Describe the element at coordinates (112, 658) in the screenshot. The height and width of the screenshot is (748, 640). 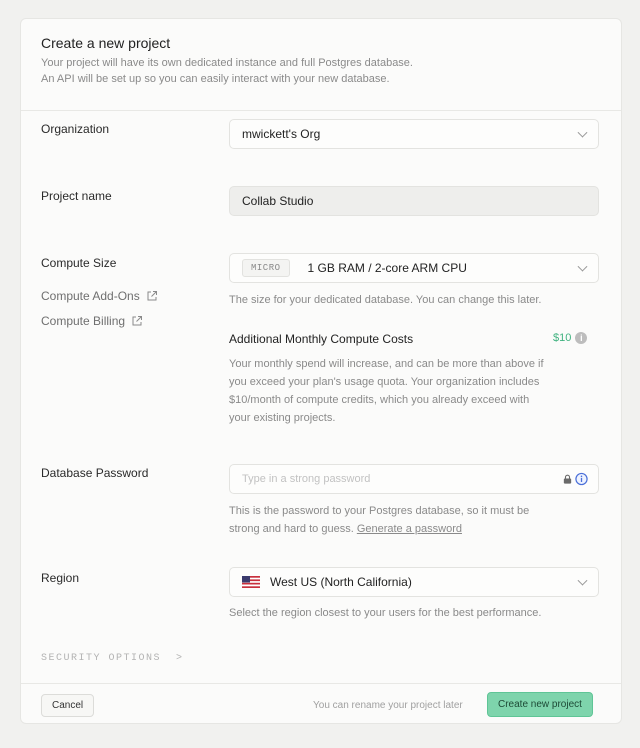
I see `security-options-toggle: SECURITY OPTIONS >` at that location.